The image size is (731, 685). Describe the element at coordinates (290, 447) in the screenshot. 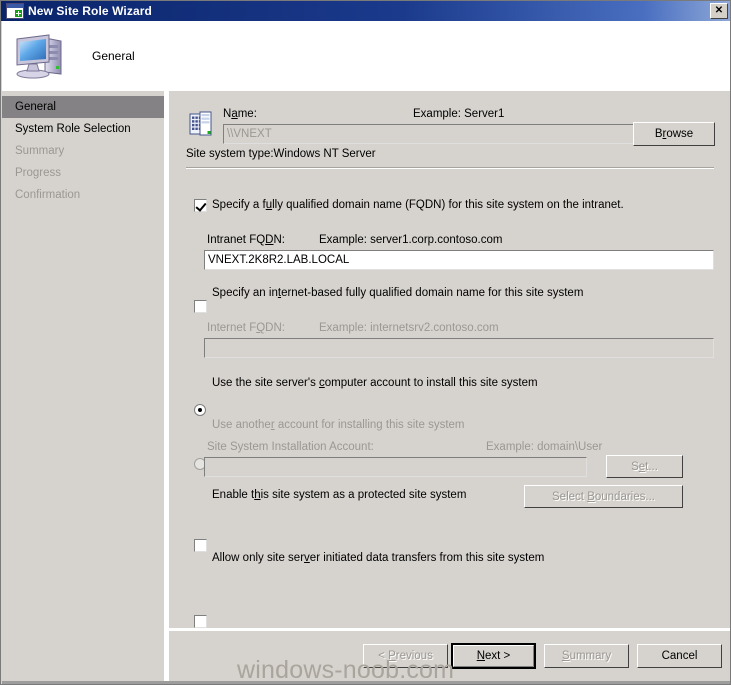

I see `installation-account-label: Site System Installation Account:` at that location.